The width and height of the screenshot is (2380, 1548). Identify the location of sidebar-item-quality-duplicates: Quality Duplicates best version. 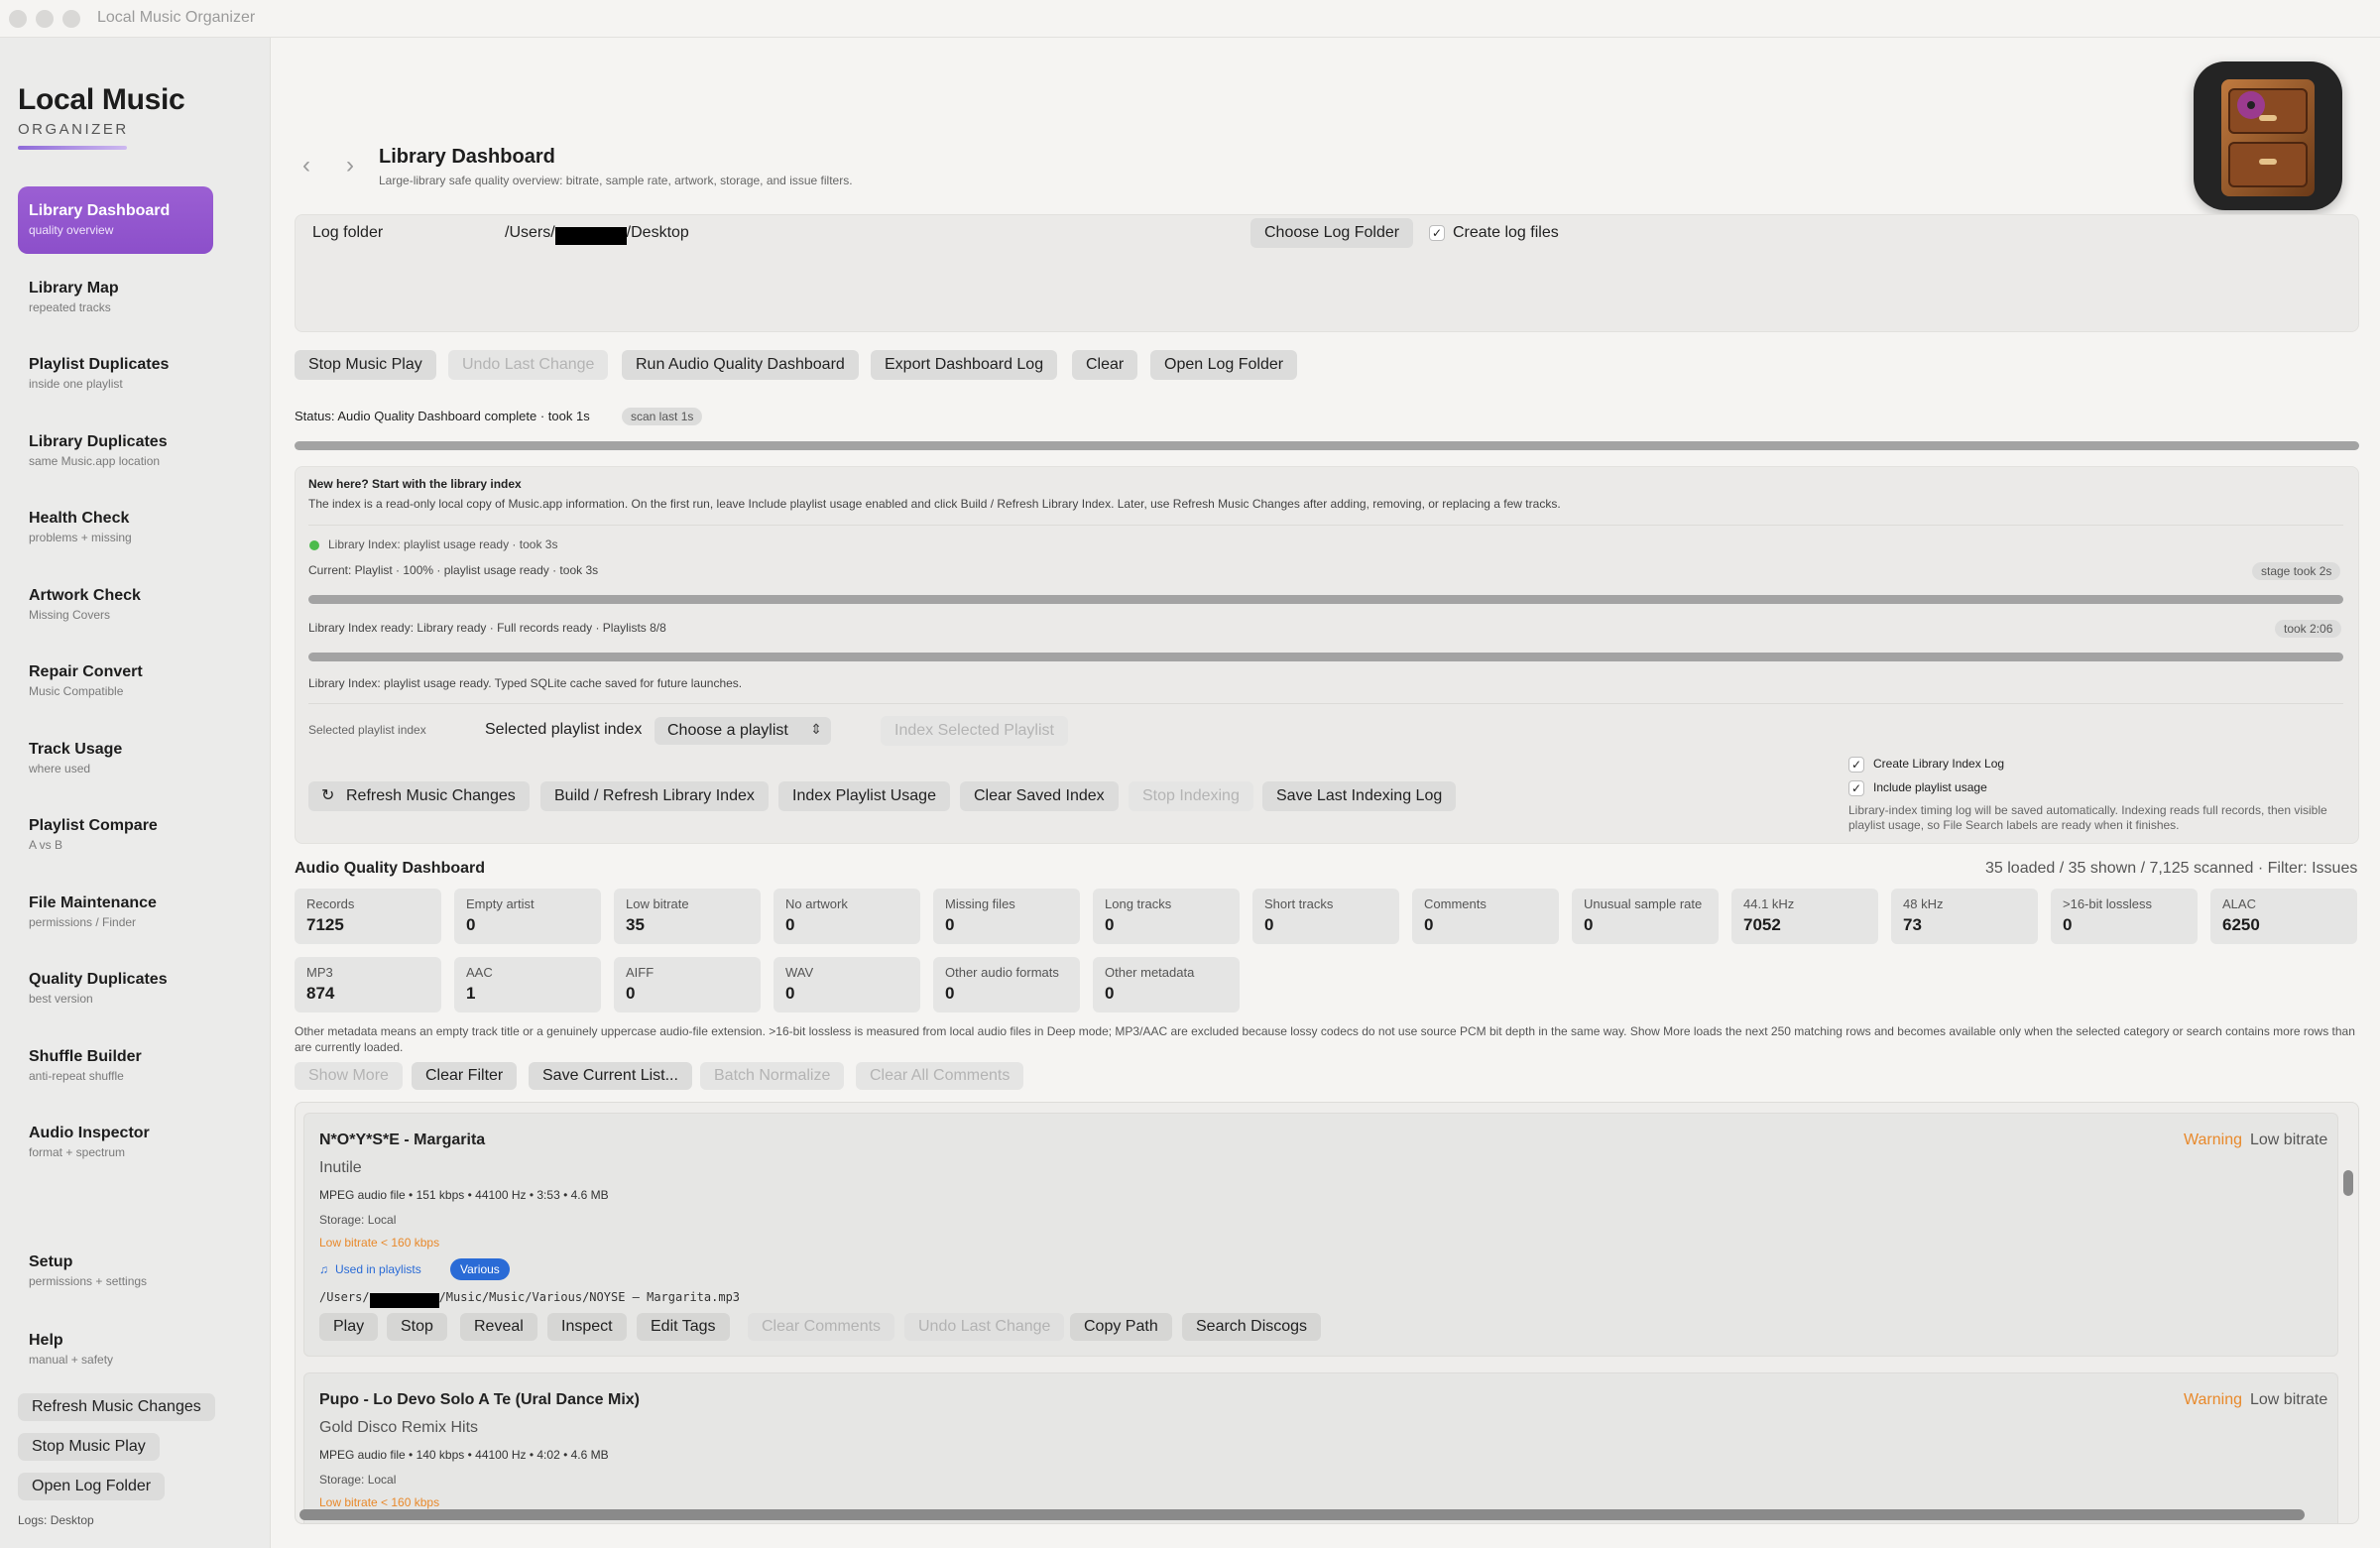
(115, 989).